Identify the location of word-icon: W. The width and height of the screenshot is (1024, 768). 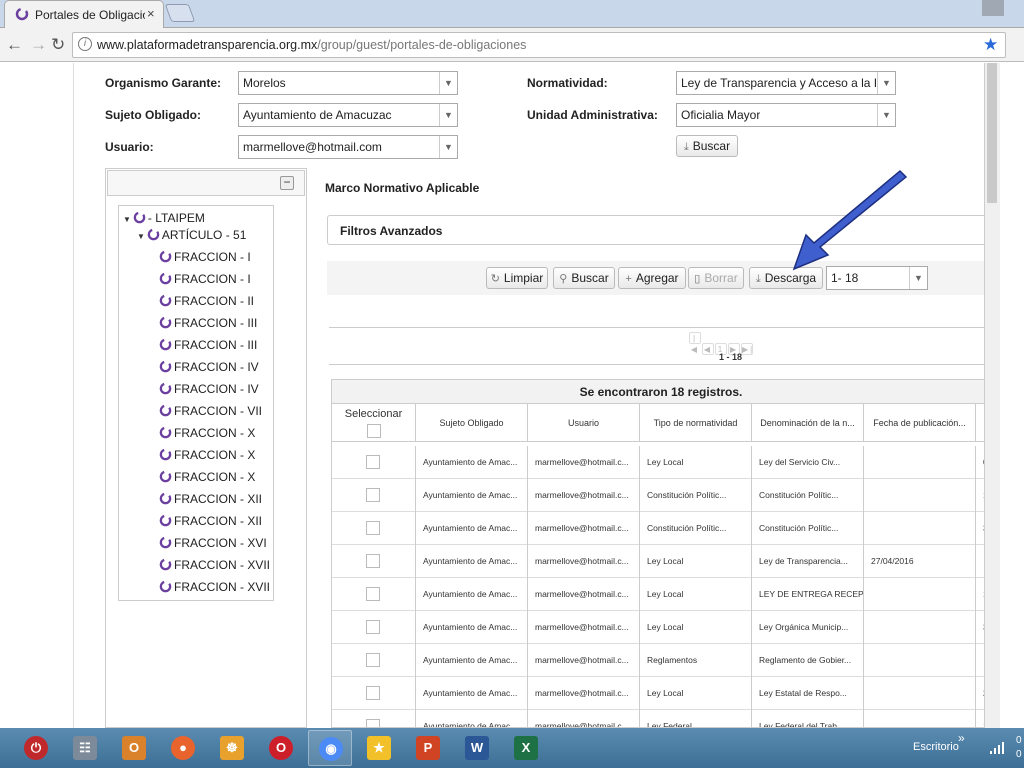
(477, 748).